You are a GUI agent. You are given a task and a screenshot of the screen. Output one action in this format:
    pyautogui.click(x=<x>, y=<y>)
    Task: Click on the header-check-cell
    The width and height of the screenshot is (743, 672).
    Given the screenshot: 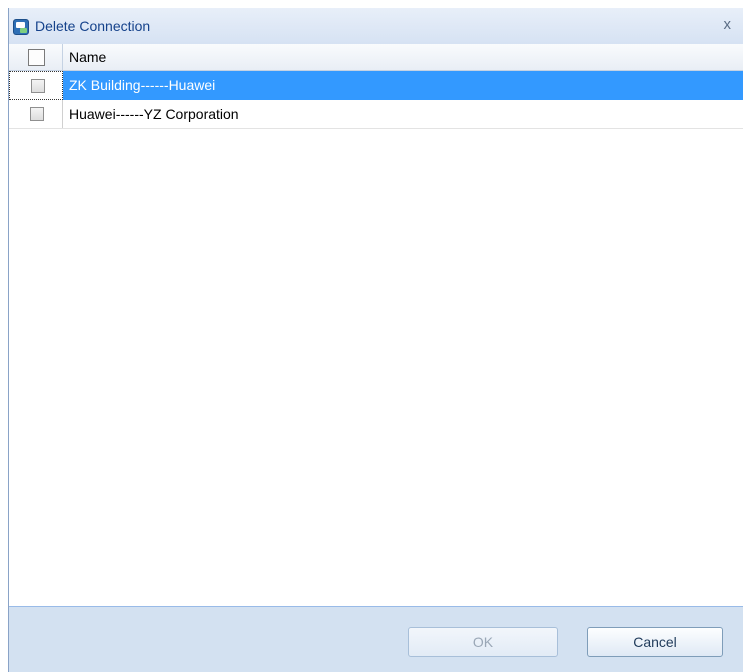 What is the action you would take?
    pyautogui.click(x=36, y=57)
    